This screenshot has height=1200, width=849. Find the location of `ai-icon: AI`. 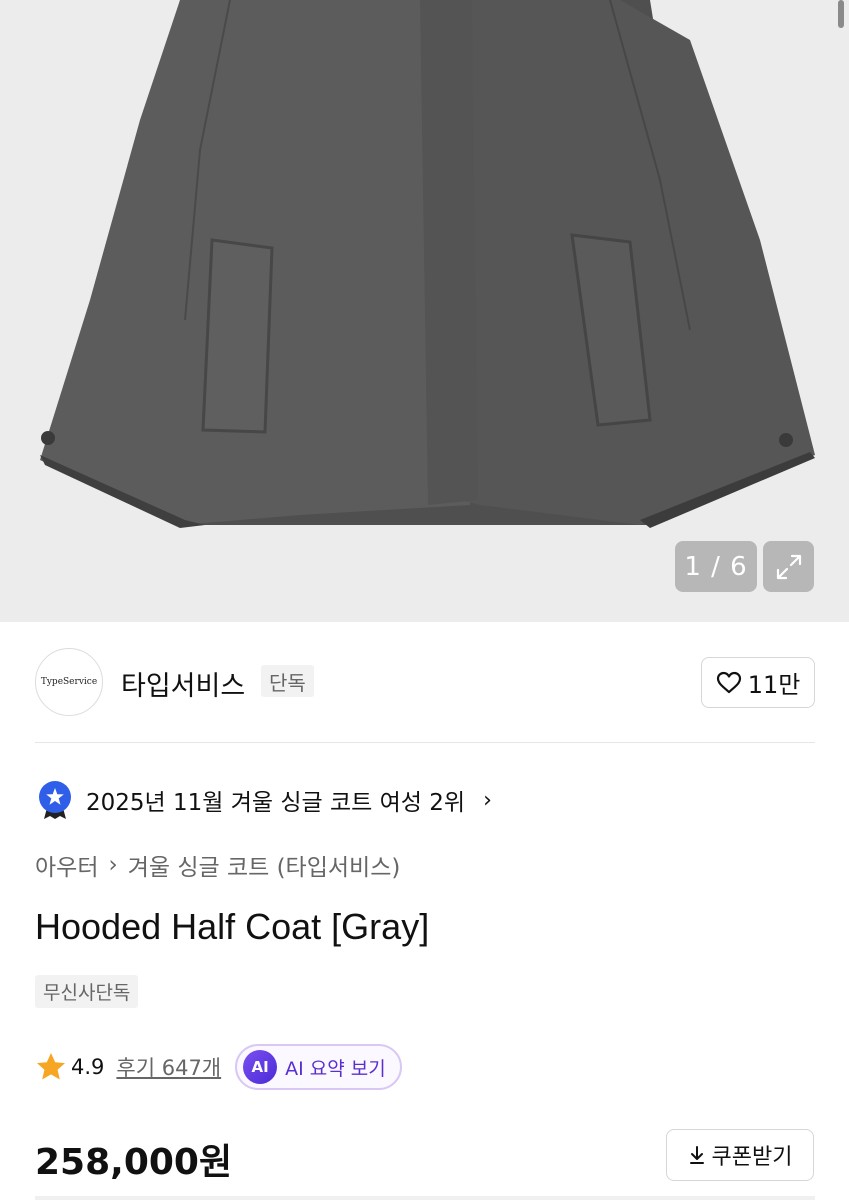

ai-icon: AI is located at coordinates (260, 1067).